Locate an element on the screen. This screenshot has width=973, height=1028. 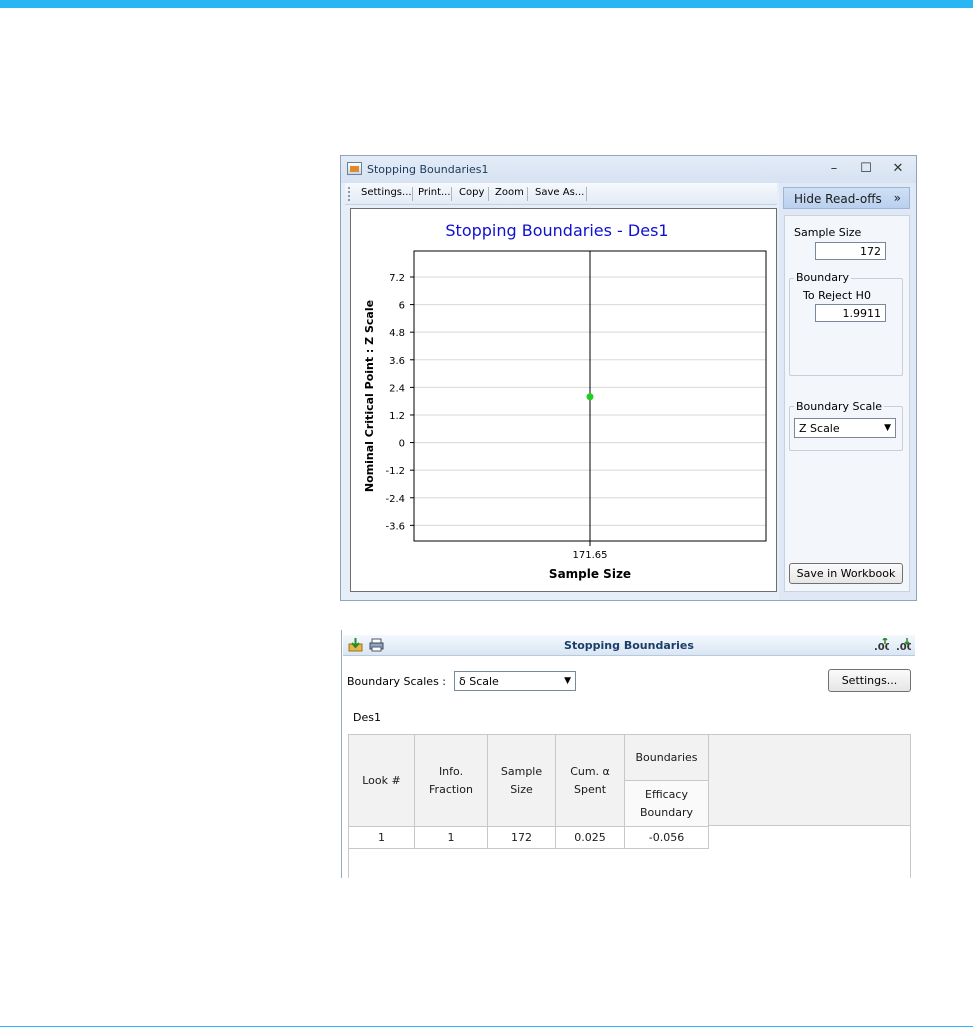
close-icon: ✕ is located at coordinates (898, 169).